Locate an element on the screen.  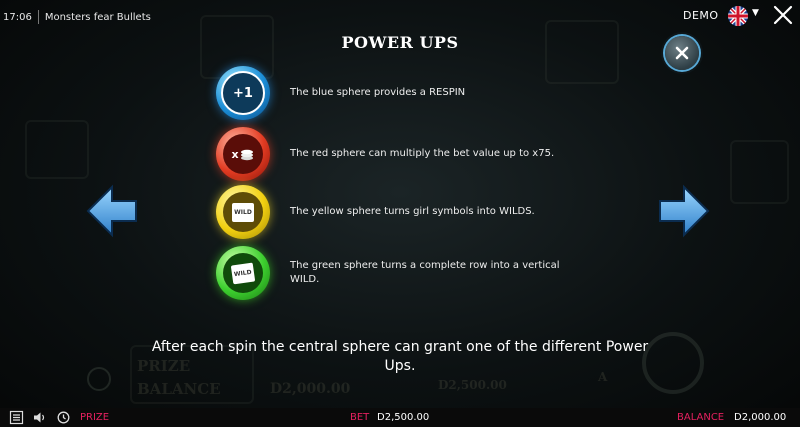
bet-value: D2,500.00 is located at coordinates (403, 417).